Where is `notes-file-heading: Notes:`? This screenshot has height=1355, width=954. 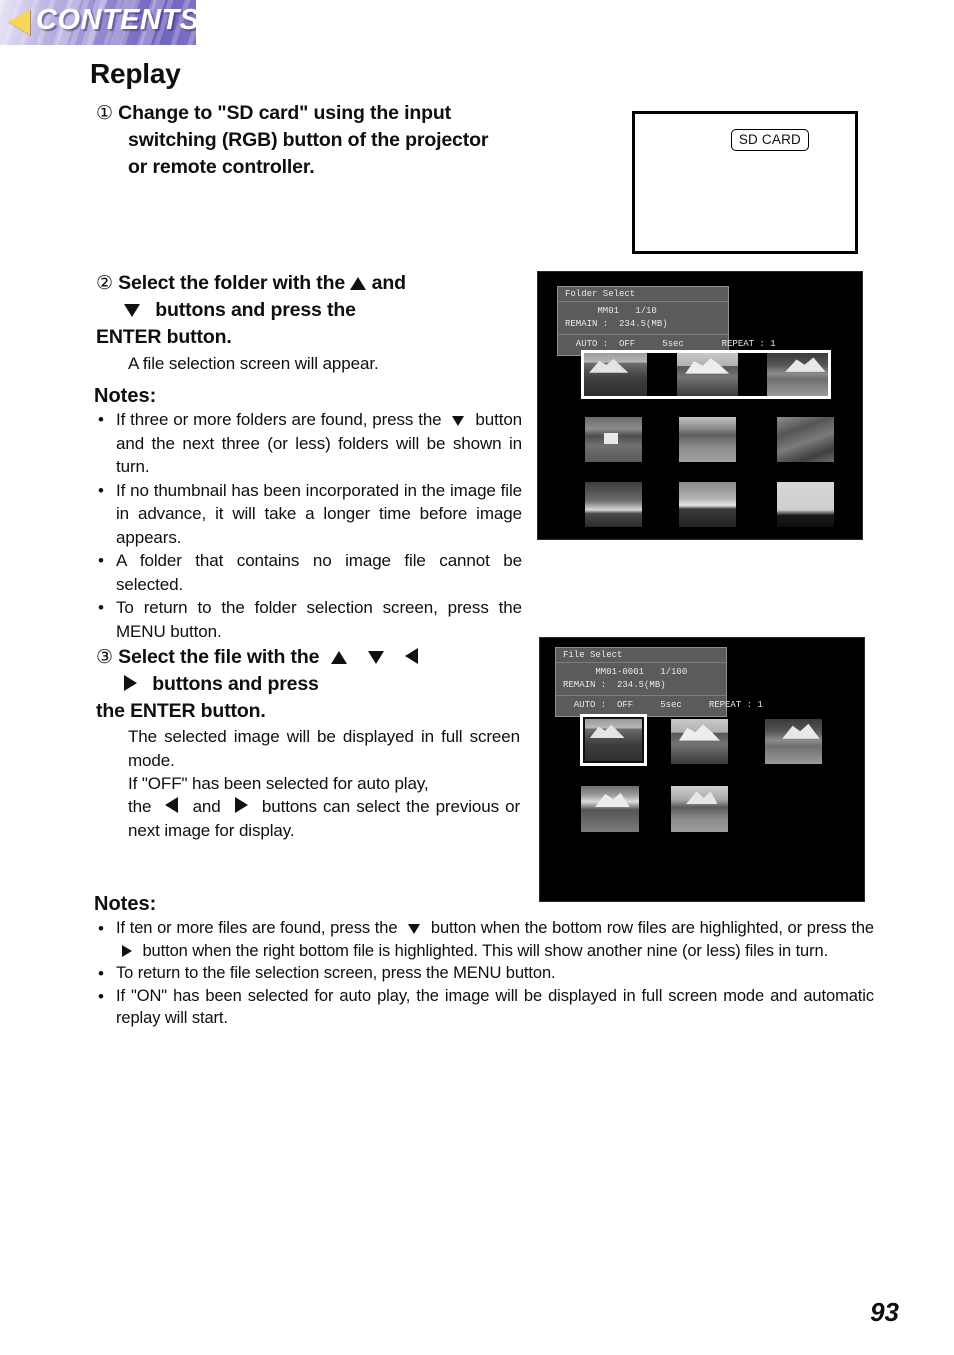 notes-file-heading: Notes: is located at coordinates (125, 904).